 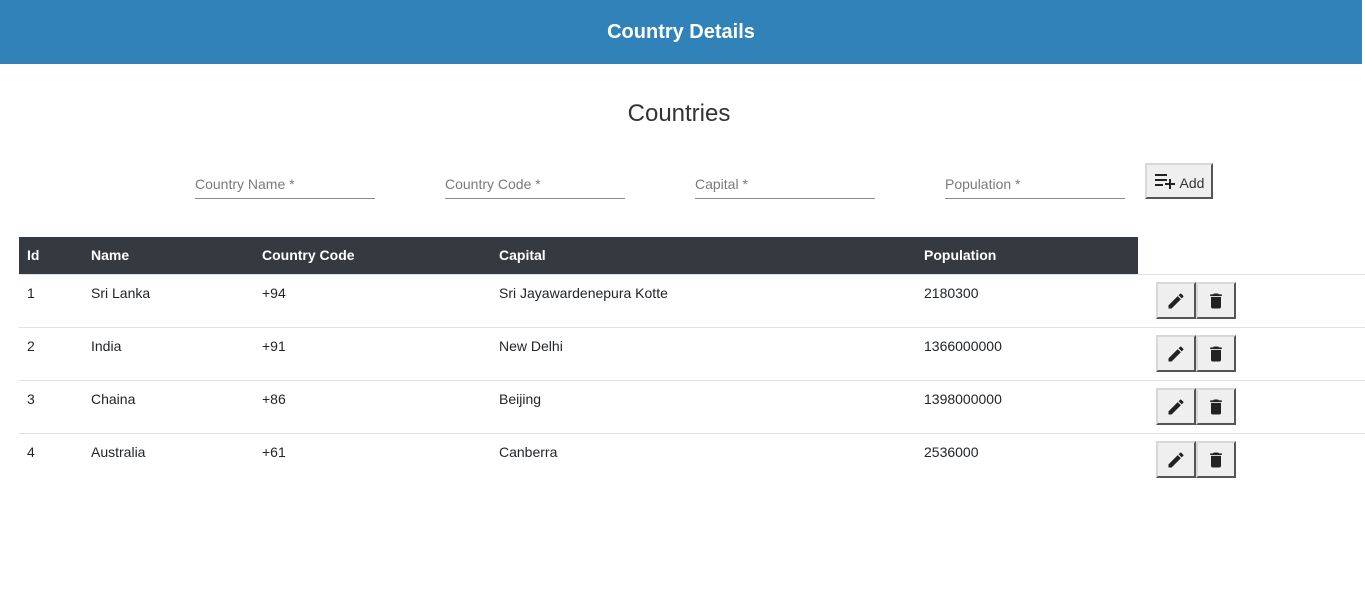 What do you see at coordinates (528, 452) in the screenshot?
I see `cell-capital: Canberra` at bounding box center [528, 452].